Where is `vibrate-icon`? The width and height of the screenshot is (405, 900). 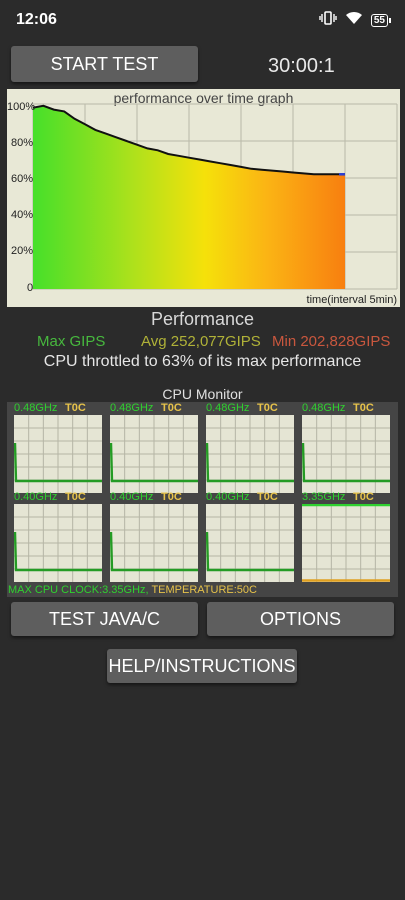
vibrate-icon is located at coordinates (328, 20).